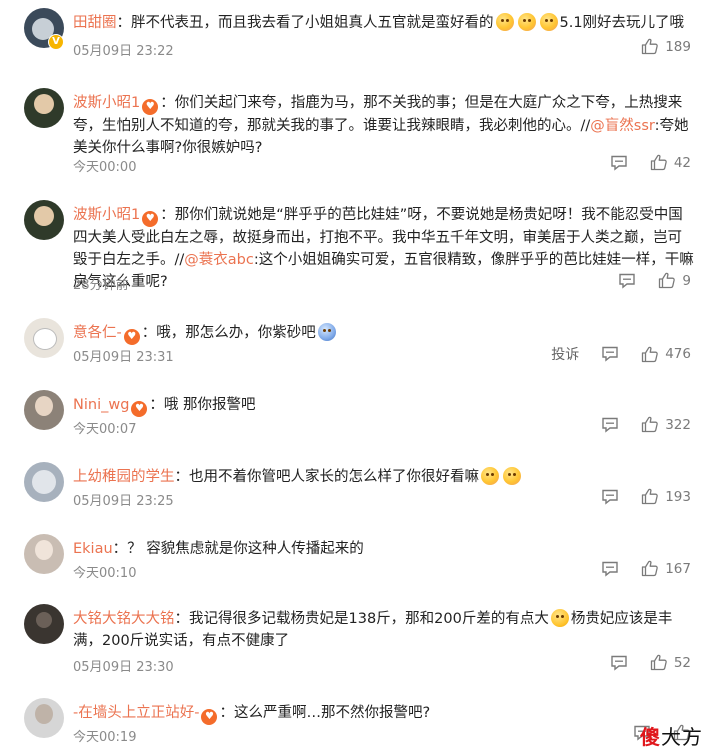 This screenshot has width=719, height=756. Describe the element at coordinates (209, 405) in the screenshot. I see `comment-text-segment: 哦 那你报警吧` at that location.